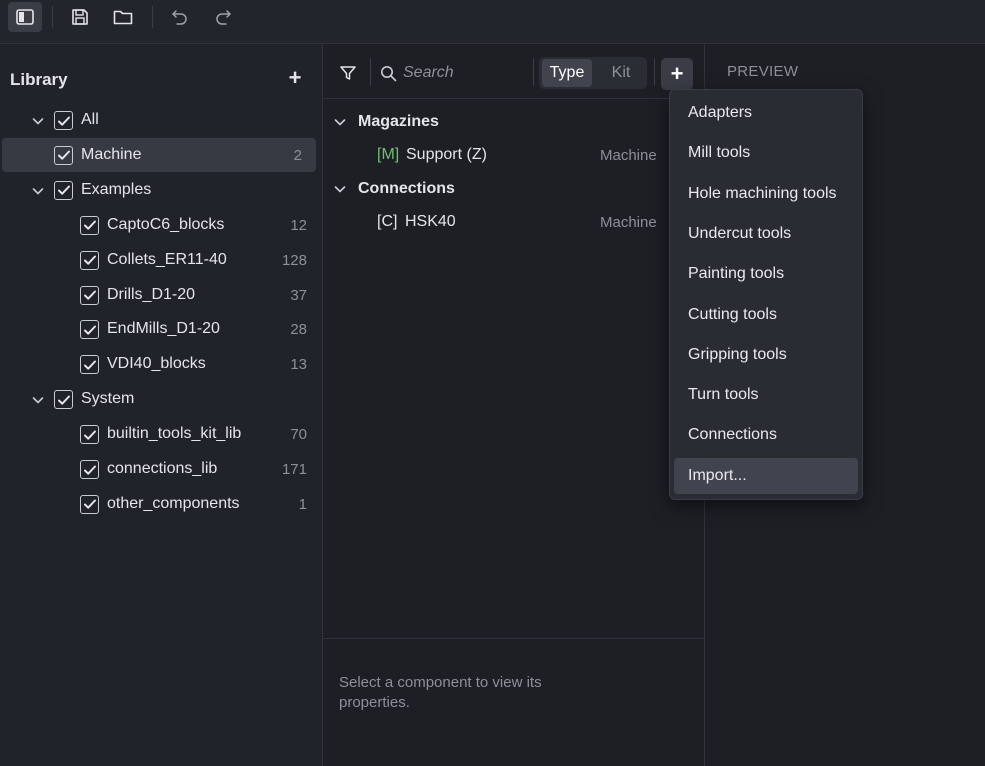 The height and width of the screenshot is (766, 985). Describe the element at coordinates (492, 22) in the screenshot. I see `toolbar` at that location.